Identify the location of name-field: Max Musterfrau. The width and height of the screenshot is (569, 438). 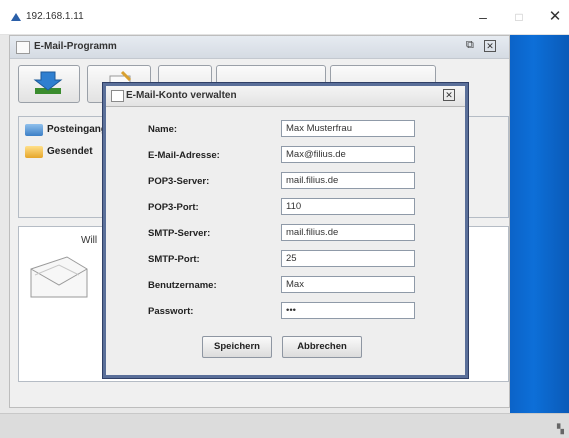
(348, 128).